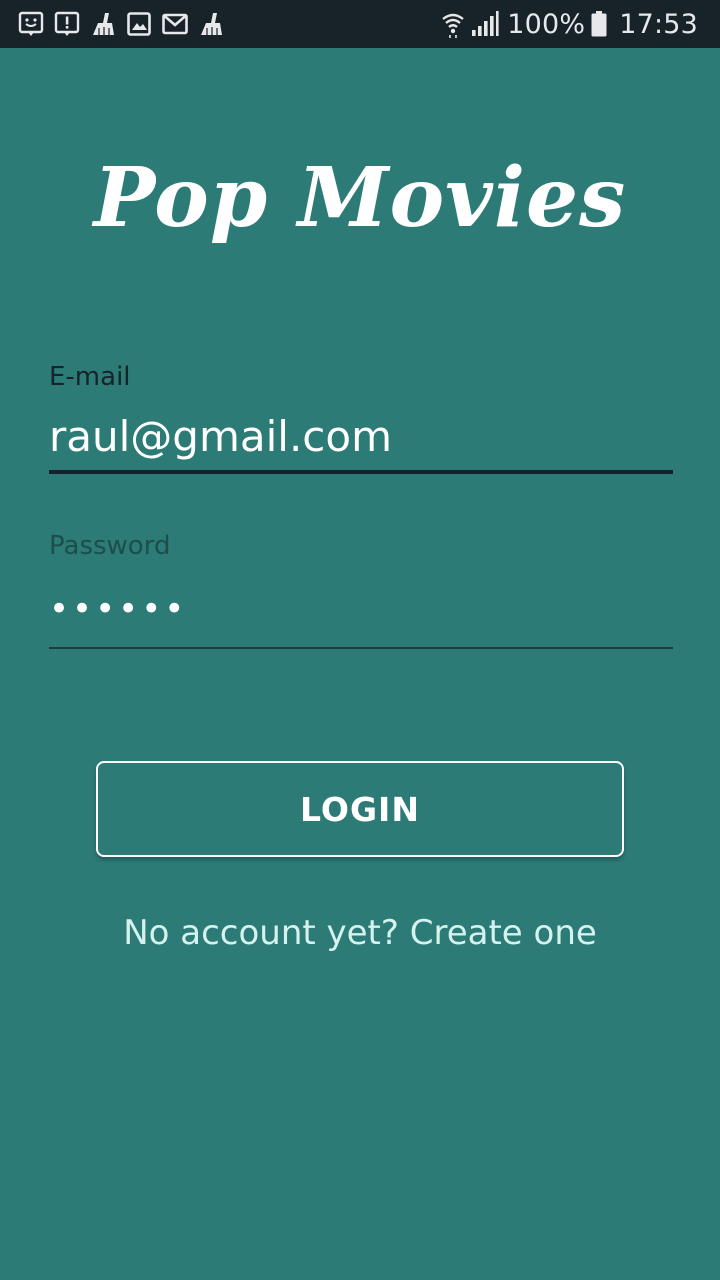 The width and height of the screenshot is (720, 1280). Describe the element at coordinates (360, 809) in the screenshot. I see `login-button: LOGIN` at that location.